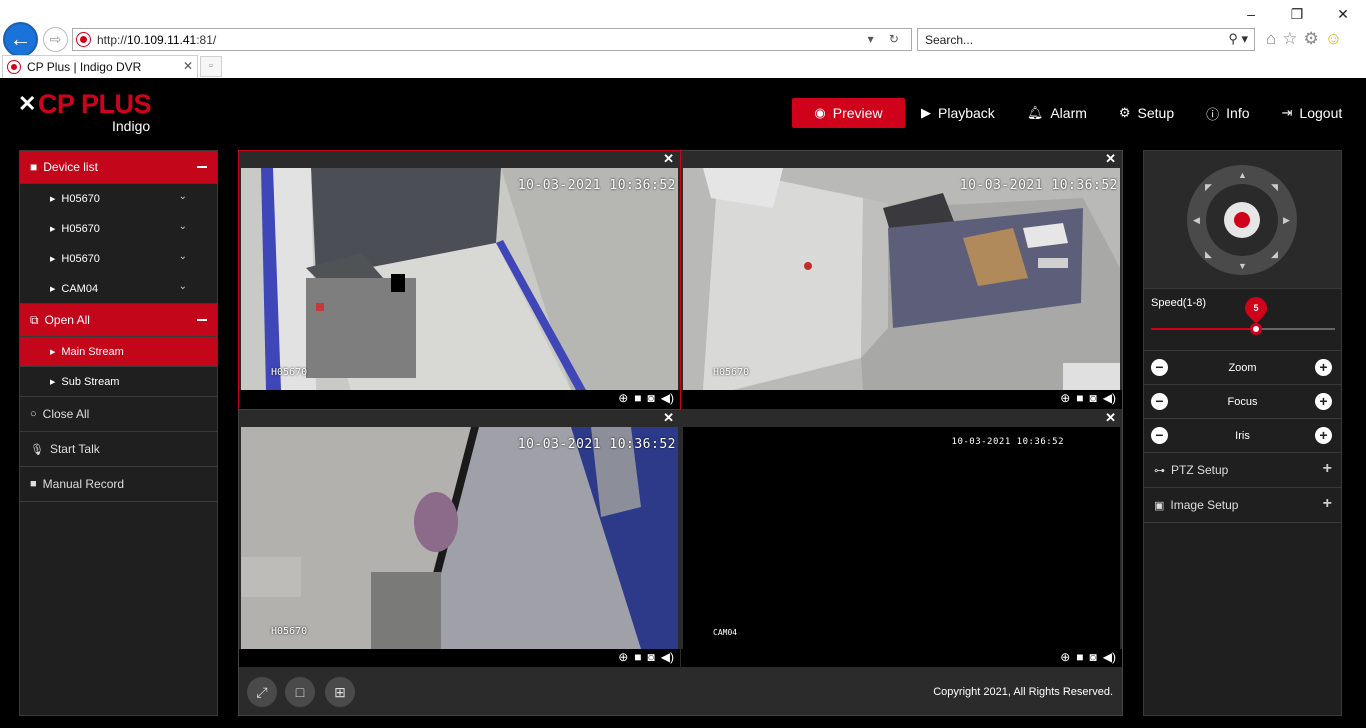 This screenshot has width=1366, height=728. Describe the element at coordinates (100, 66) in the screenshot. I see `browser-tab: CP Plus | Indigo DVR ✕` at that location.